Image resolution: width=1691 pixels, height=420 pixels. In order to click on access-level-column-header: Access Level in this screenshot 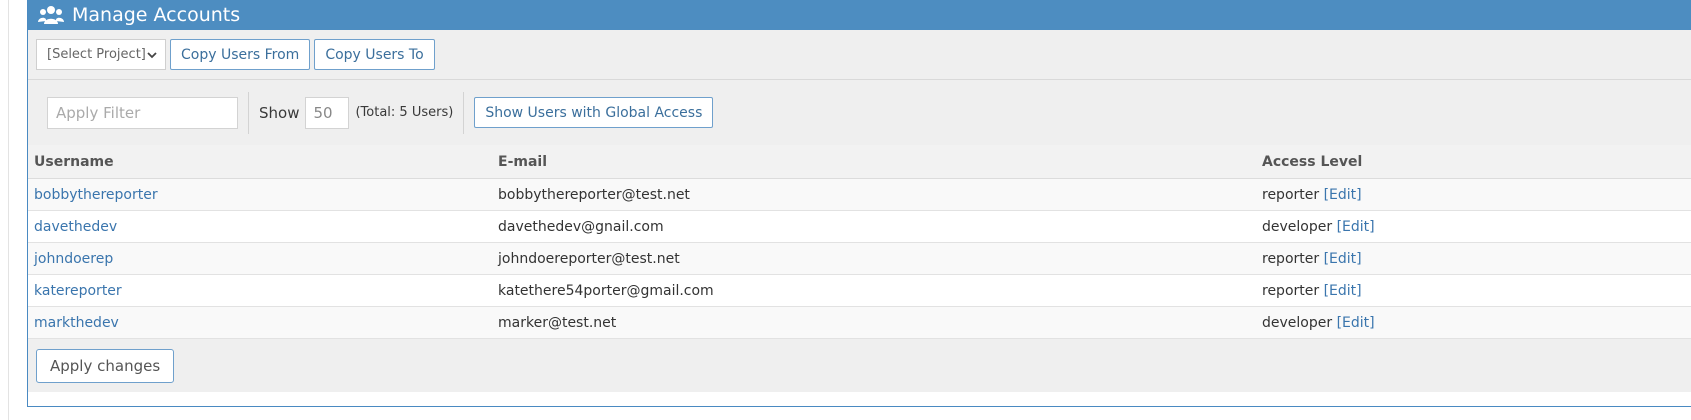, I will do `click(1473, 162)`.